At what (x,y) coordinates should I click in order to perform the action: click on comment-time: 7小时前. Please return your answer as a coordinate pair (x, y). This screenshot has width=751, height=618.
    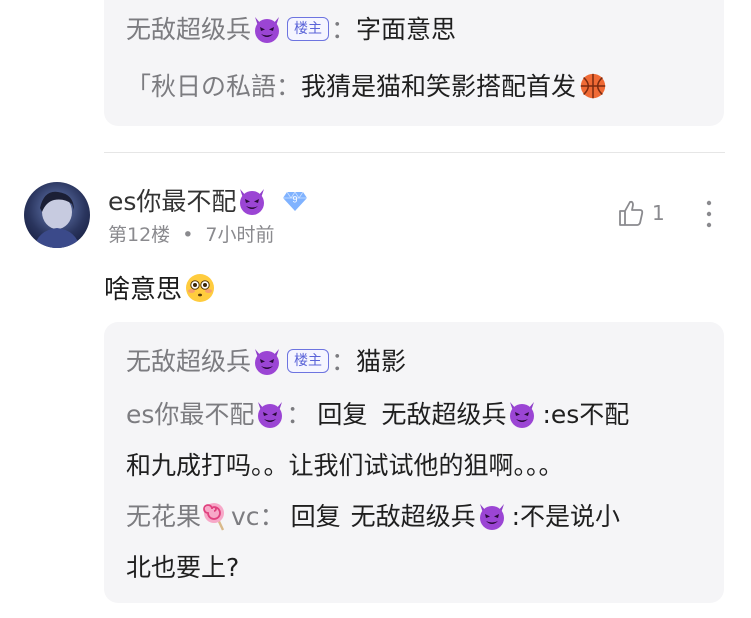
    Looking at the image, I should click on (240, 235).